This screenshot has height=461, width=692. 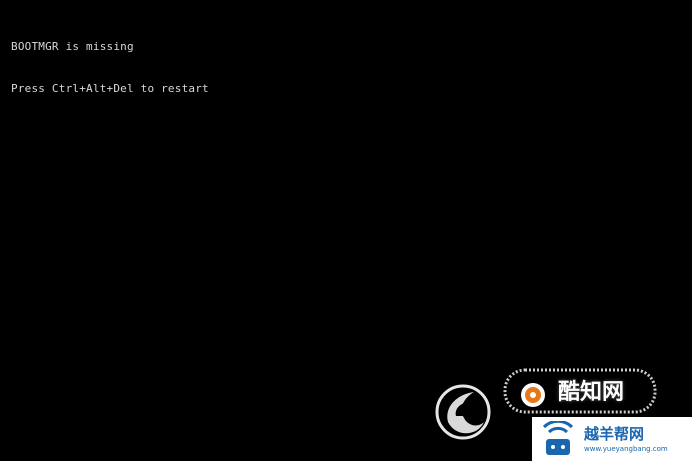 What do you see at coordinates (558, 438) in the screenshot?
I see `wifi-house-logo-icon` at bounding box center [558, 438].